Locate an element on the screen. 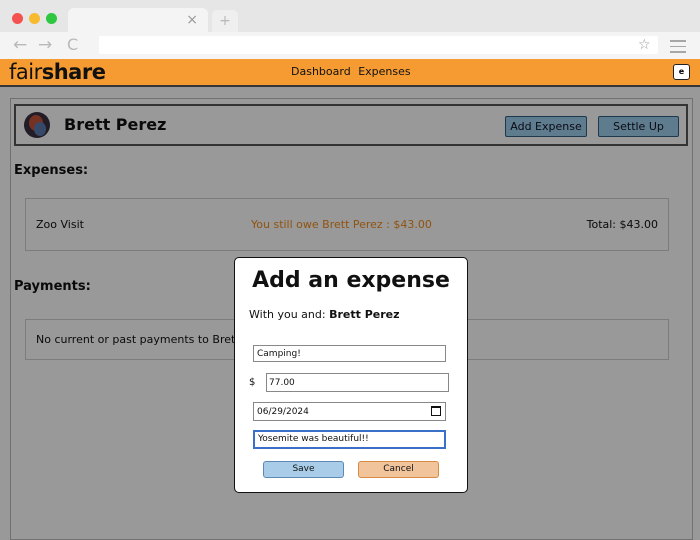 The image size is (700, 540). currency-symbol: $ is located at coordinates (252, 382).